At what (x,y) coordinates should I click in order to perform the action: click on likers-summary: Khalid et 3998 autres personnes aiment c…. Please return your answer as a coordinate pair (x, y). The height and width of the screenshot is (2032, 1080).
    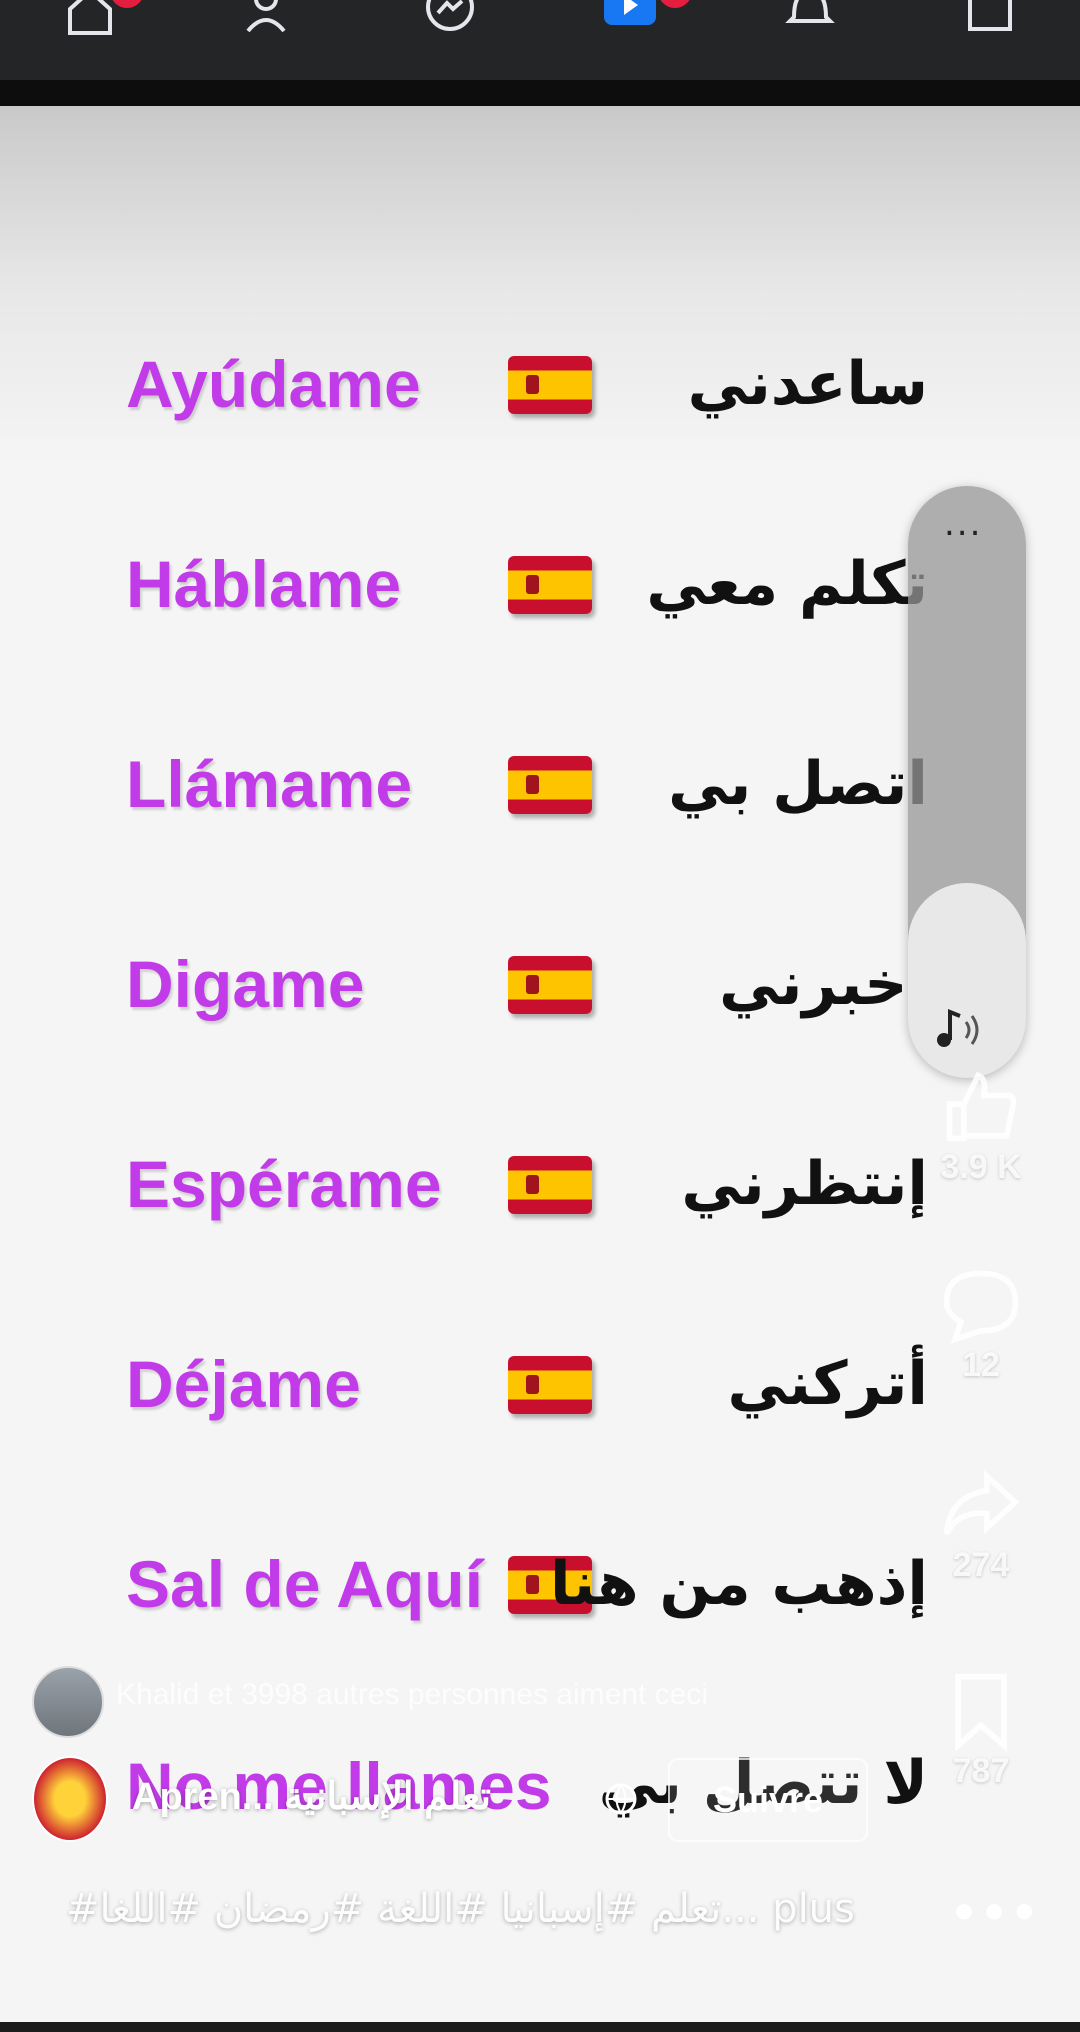
    Looking at the image, I should click on (462, 1702).